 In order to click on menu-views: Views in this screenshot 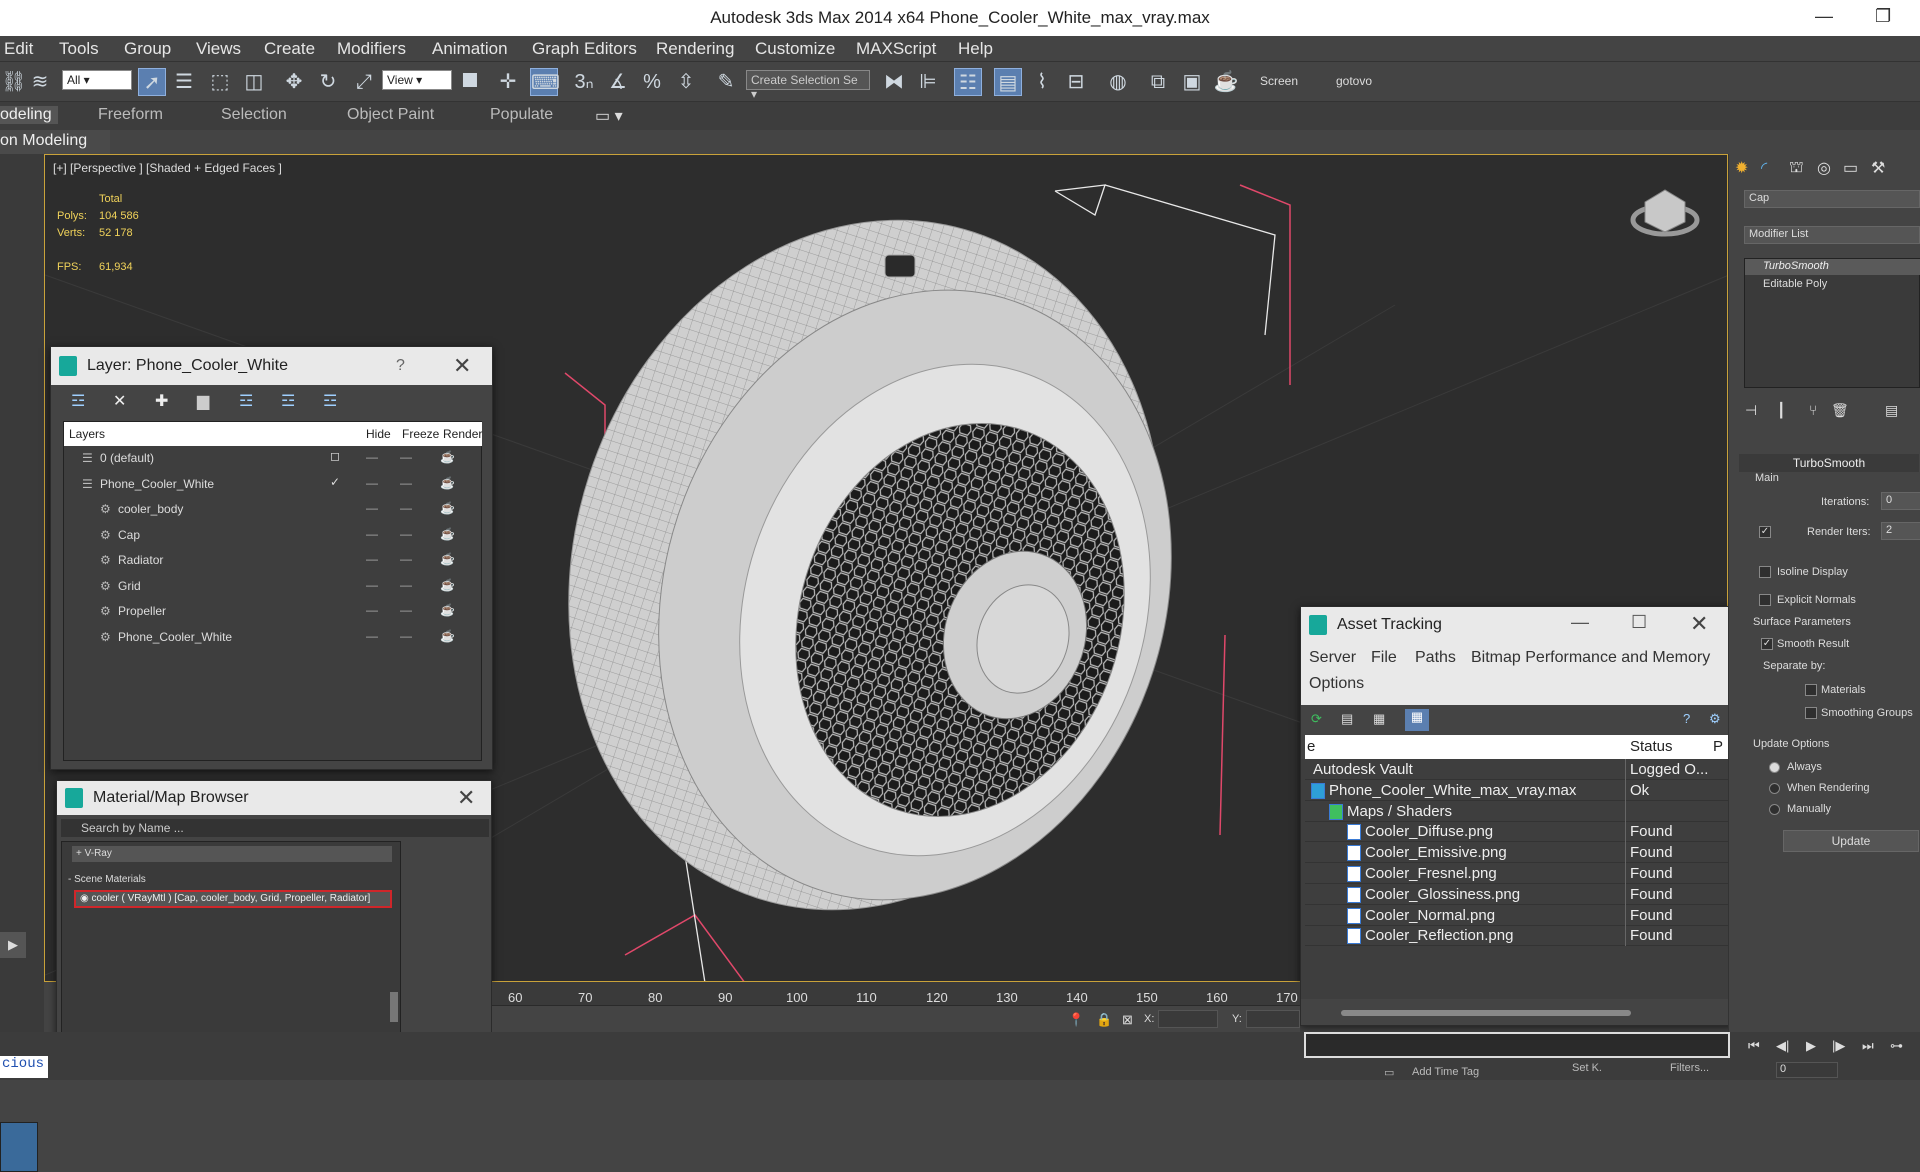, I will do `click(218, 49)`.